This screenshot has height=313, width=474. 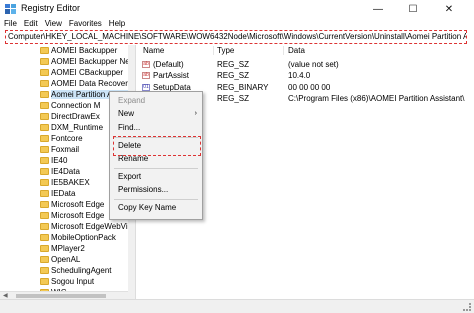 I want to click on tree-item-label: OpenAL, so click(x=66, y=259).